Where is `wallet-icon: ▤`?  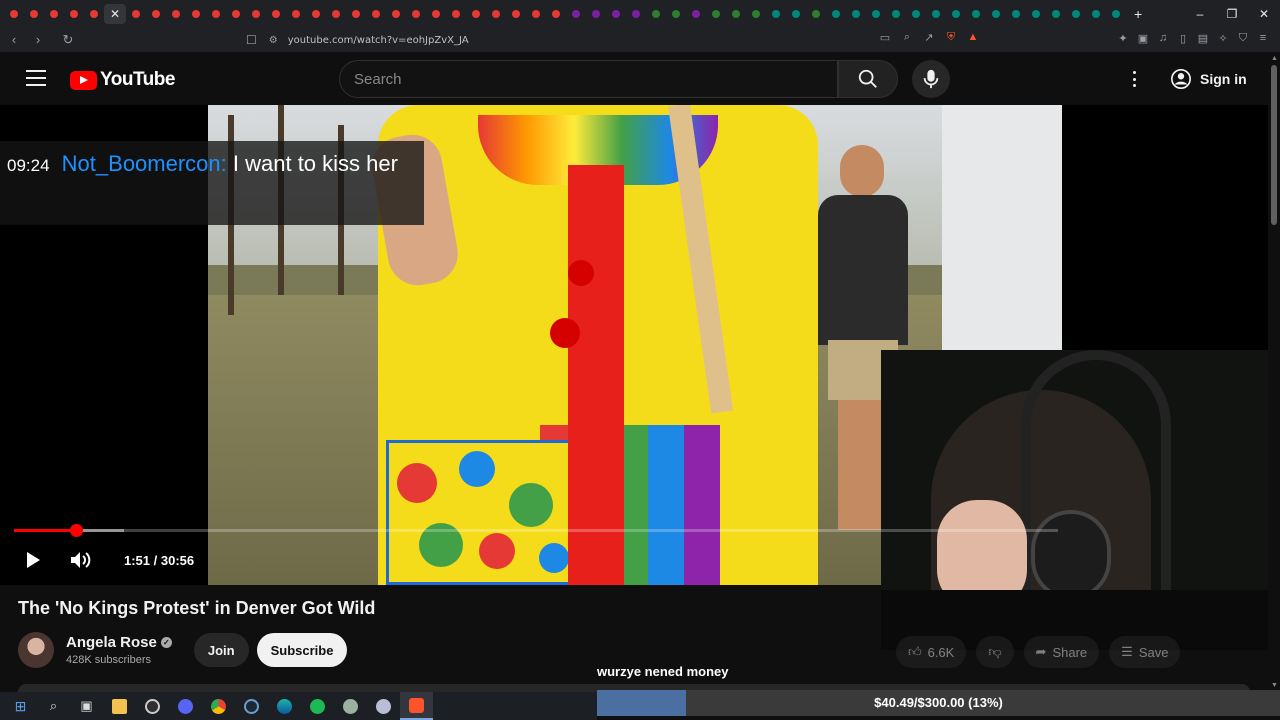 wallet-icon: ▤ is located at coordinates (1203, 38).